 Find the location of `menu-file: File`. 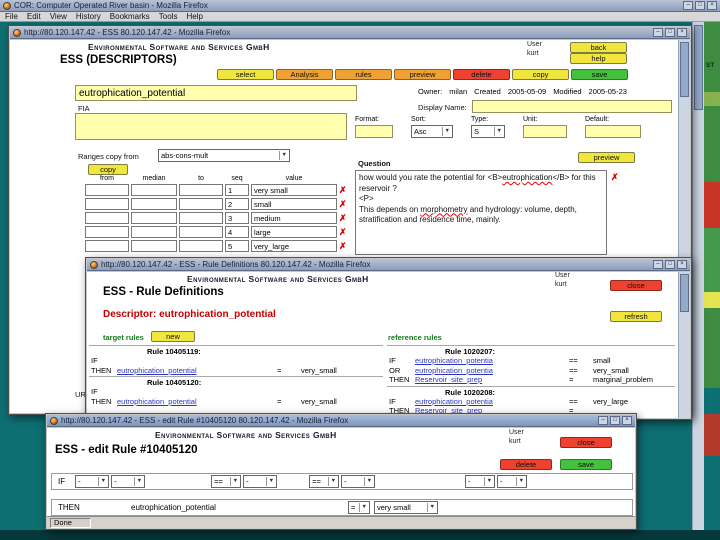

menu-file: File is located at coordinates (11, 16).